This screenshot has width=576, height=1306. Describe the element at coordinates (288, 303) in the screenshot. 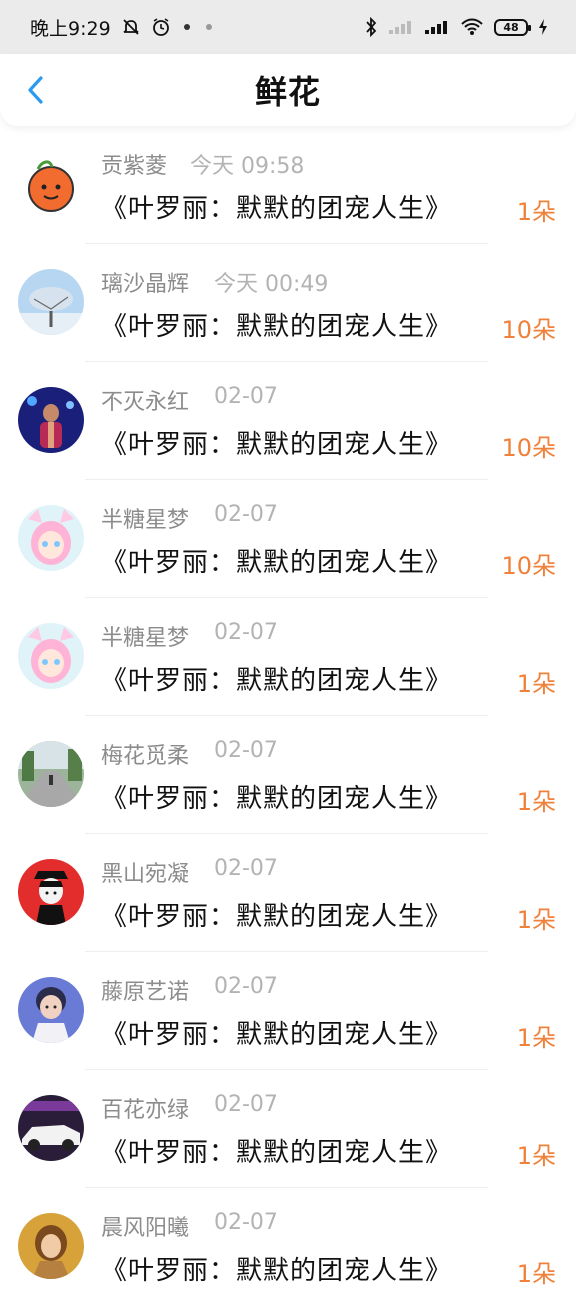

I see `list-item: 璃沙晶辉 今天 00:49 《叶罗丽：默默的团宠人生》 10朵` at that location.